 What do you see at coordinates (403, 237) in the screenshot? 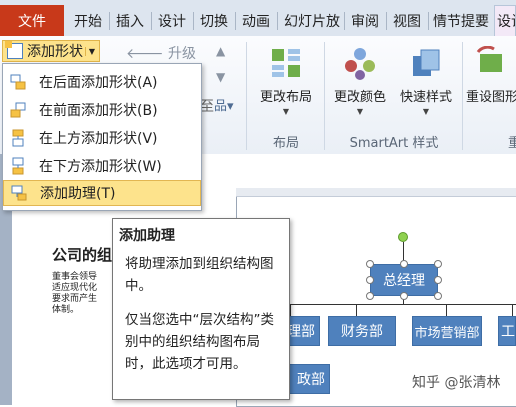
I see `rotate-handle` at bounding box center [403, 237].